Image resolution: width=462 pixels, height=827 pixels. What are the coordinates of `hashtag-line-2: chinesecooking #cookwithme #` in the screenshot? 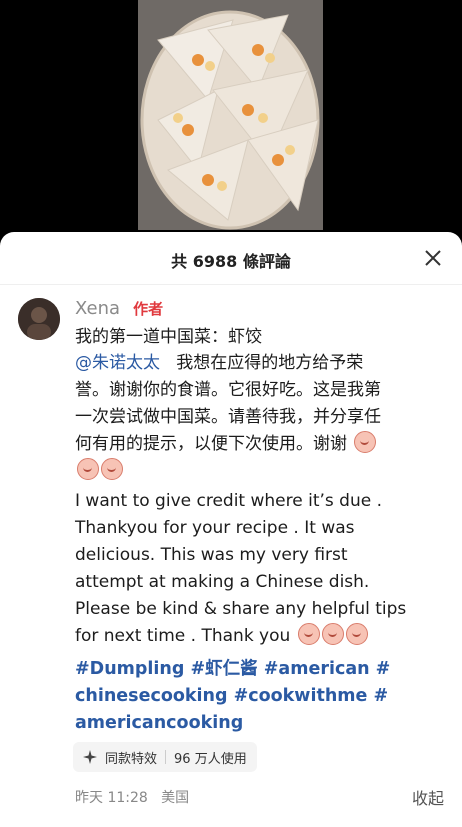 It's located at (260, 696).